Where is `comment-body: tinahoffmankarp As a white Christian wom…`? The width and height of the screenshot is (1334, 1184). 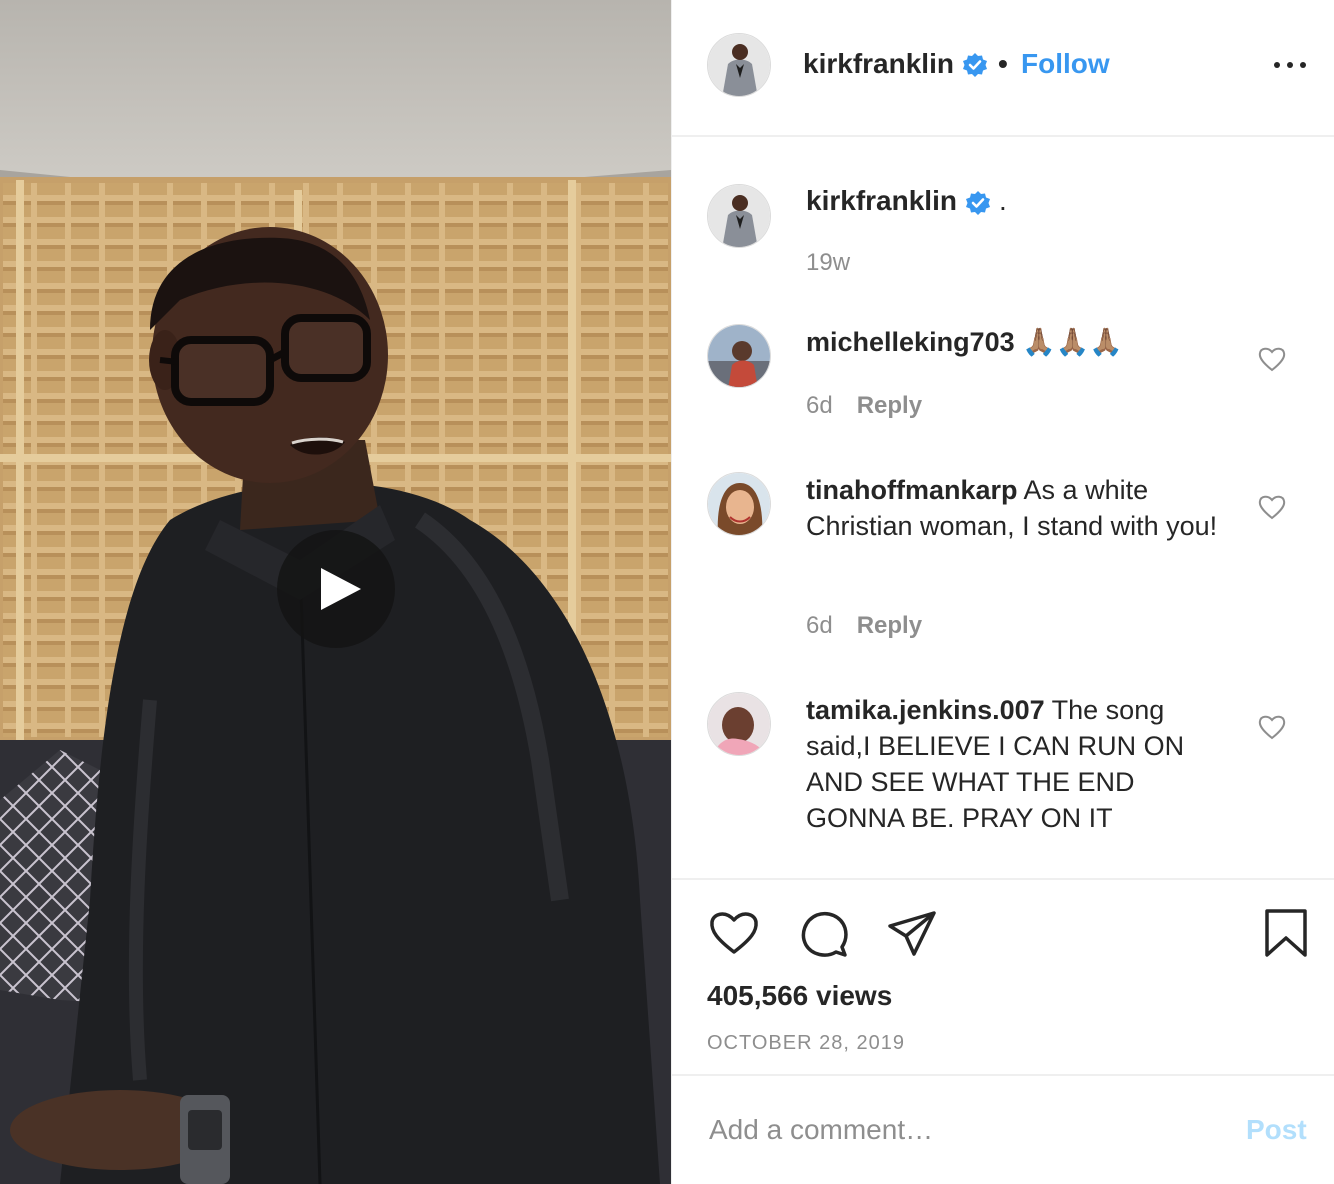 comment-body: tinahoffmankarp As a white Christian wom… is located at coordinates (1016, 508).